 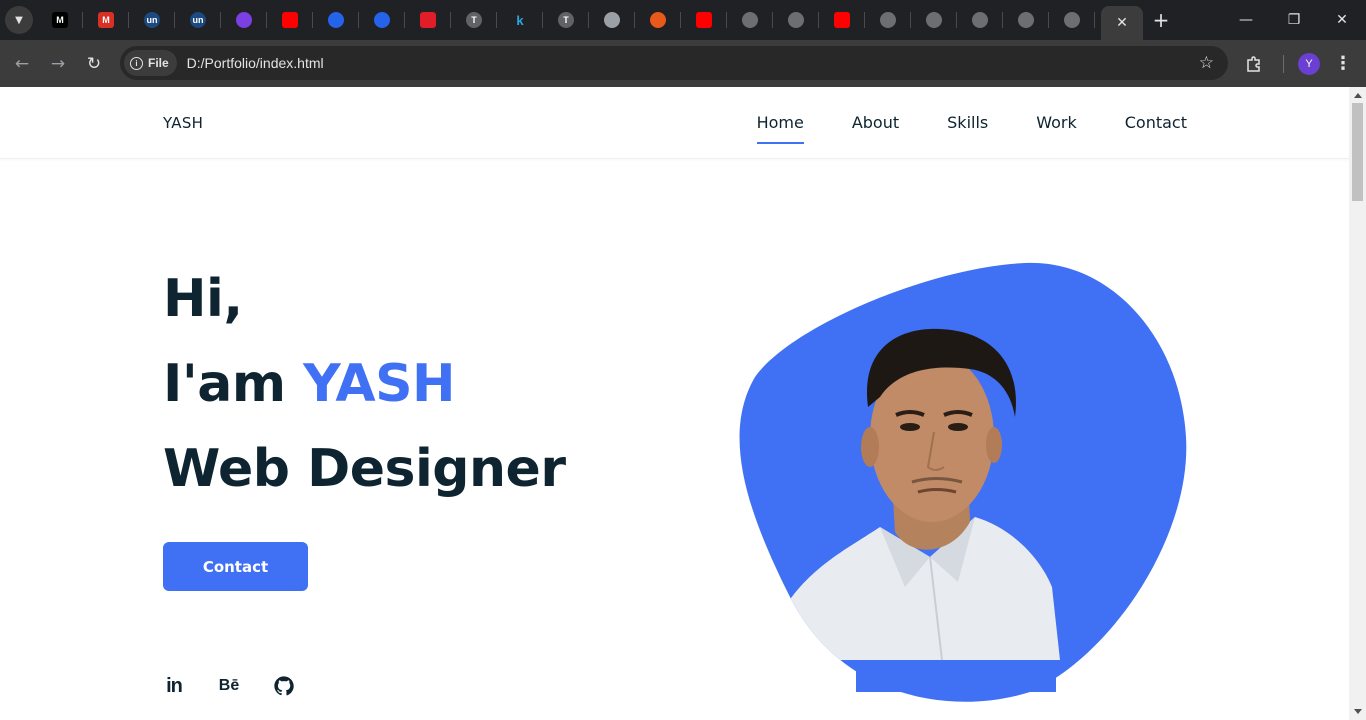 I want to click on minimize-button: —, so click(x=1246, y=20).